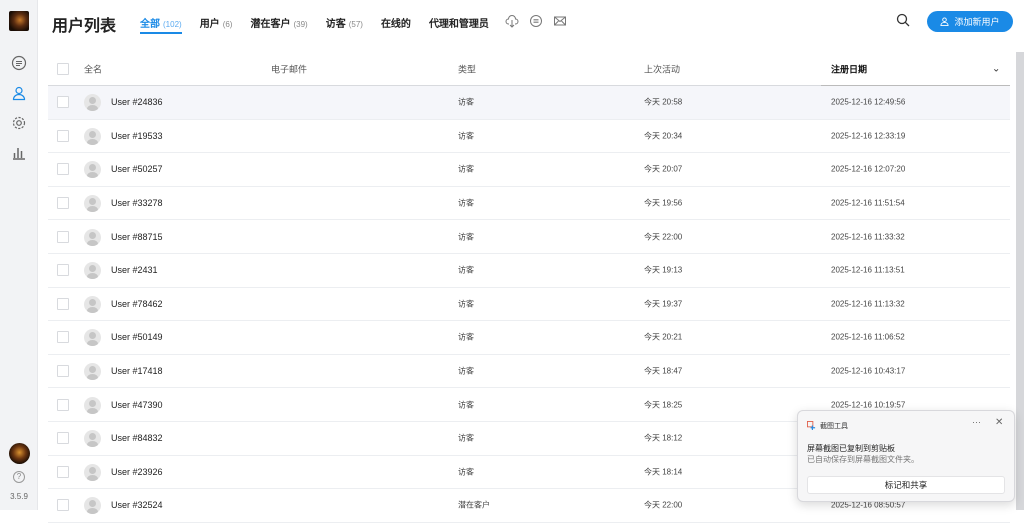 The height and width of the screenshot is (523, 1024). What do you see at coordinates (137, 438) in the screenshot?
I see `user-name: User #84832` at bounding box center [137, 438].